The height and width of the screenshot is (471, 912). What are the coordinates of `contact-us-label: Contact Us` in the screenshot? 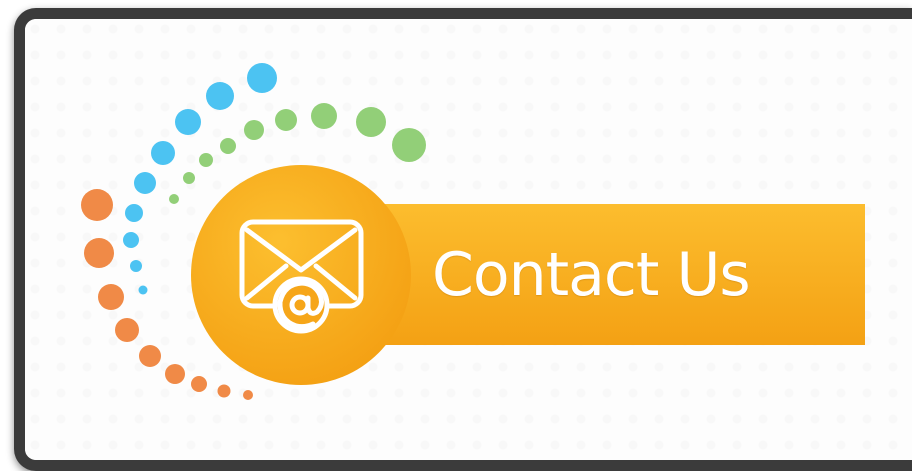 It's located at (591, 275).